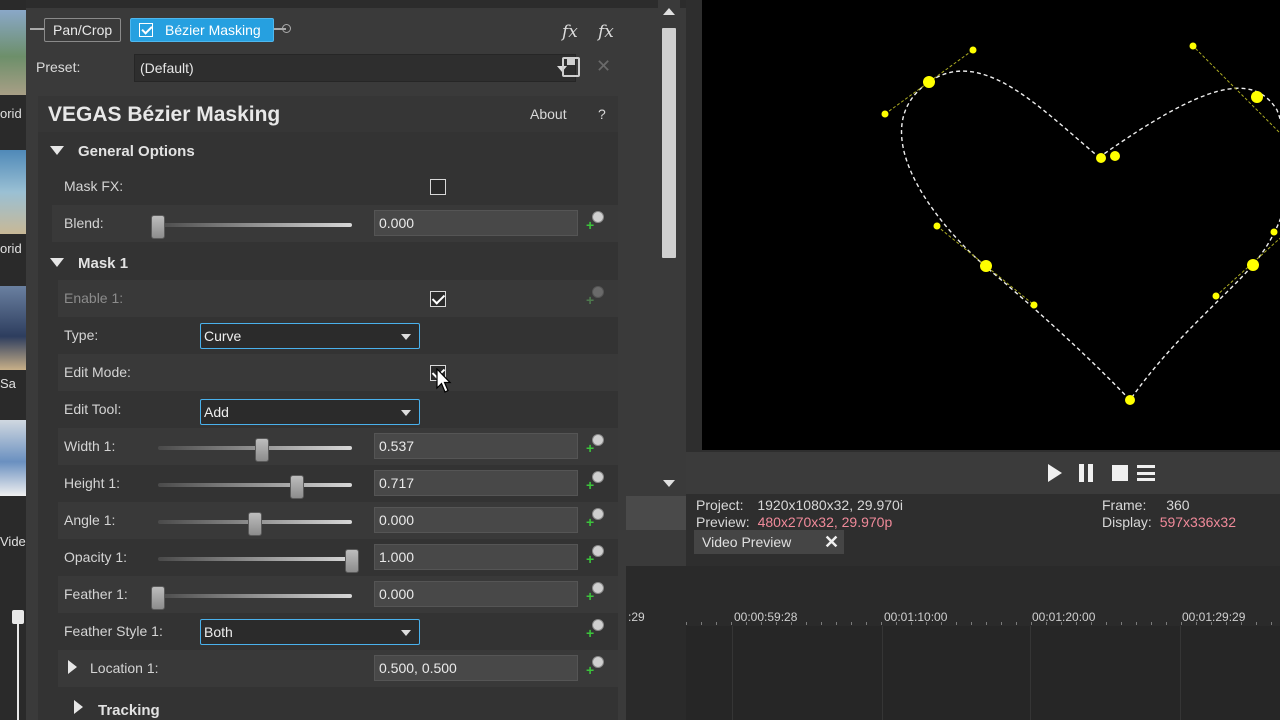  Describe the element at coordinates (720, 505) in the screenshot. I see `project-label: Project:` at that location.